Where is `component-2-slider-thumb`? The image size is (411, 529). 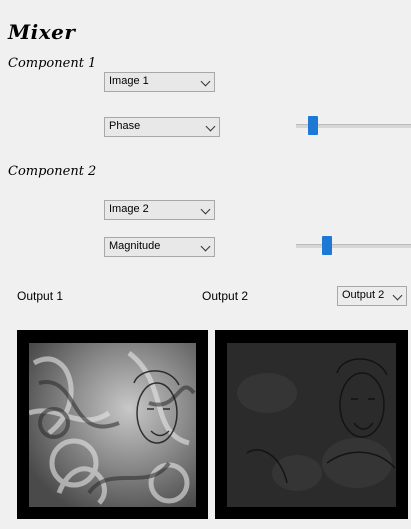
component-2-slider-thumb is located at coordinates (327, 245).